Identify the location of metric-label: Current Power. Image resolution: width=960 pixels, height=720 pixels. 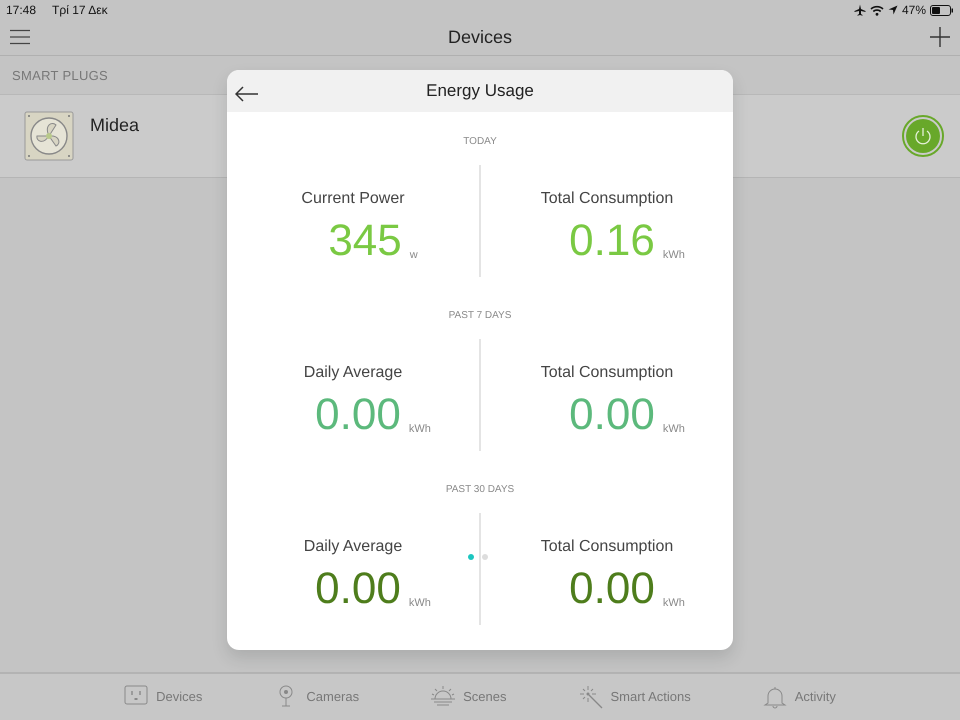
(353, 199).